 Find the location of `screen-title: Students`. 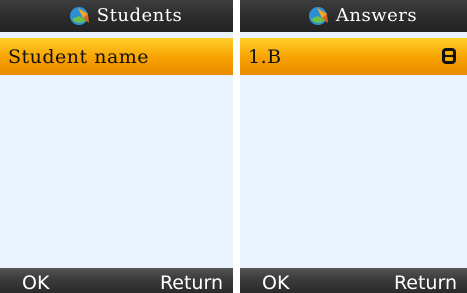

screen-title: Students is located at coordinates (139, 15).